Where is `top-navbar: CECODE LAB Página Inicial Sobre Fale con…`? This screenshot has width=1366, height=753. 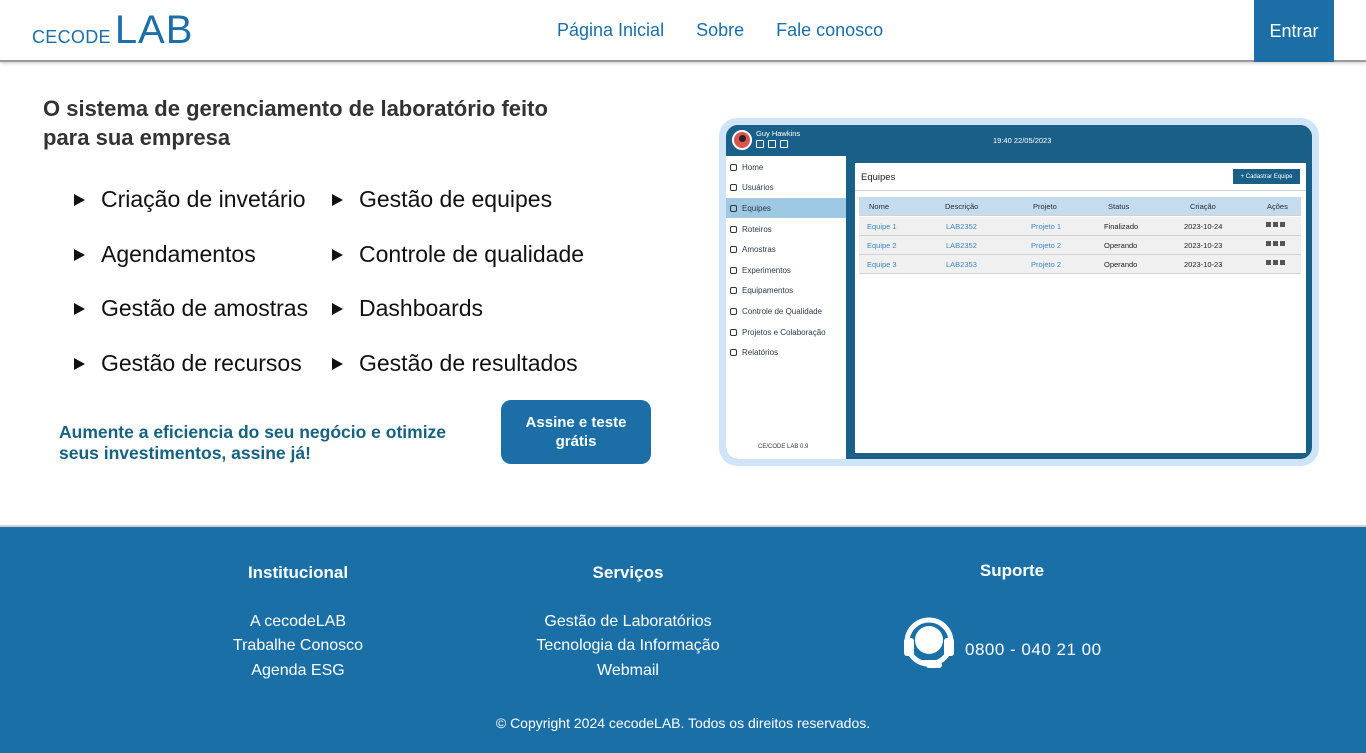 top-navbar: CECODE LAB Página Inicial Sobre Fale con… is located at coordinates (683, 31).